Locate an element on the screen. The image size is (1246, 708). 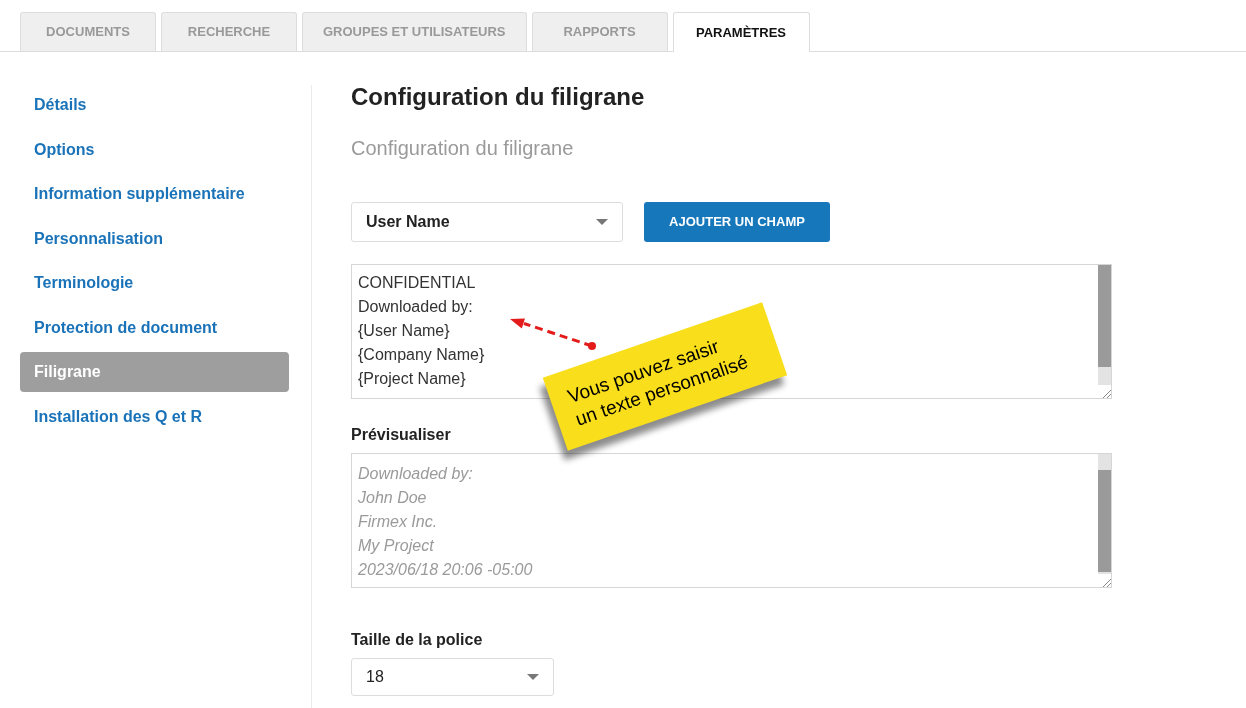
sidebar-item: Information supplémentaire is located at coordinates (154, 194).